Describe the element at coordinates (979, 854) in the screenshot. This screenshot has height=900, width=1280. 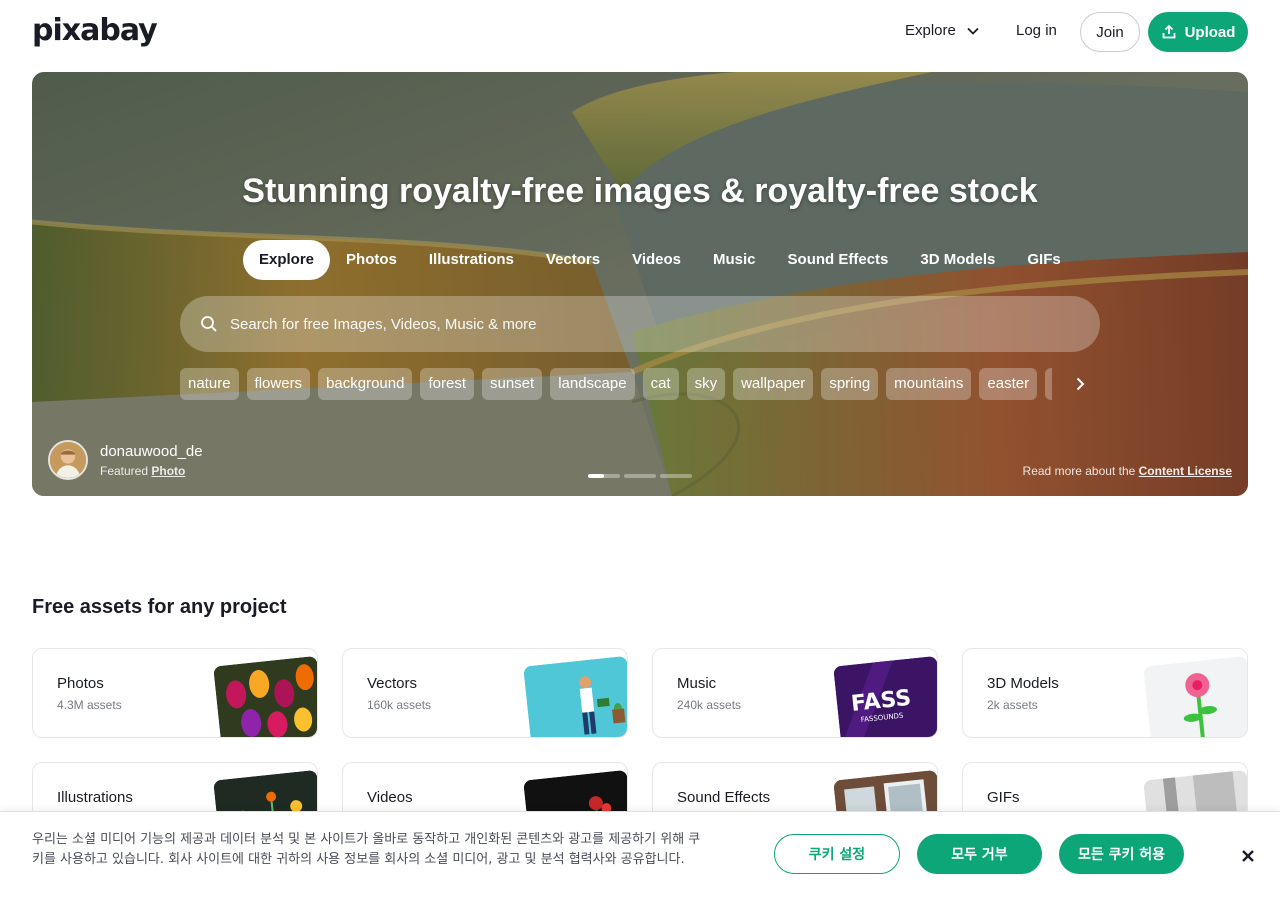
I see `reject-all-button: 모두 거부` at that location.